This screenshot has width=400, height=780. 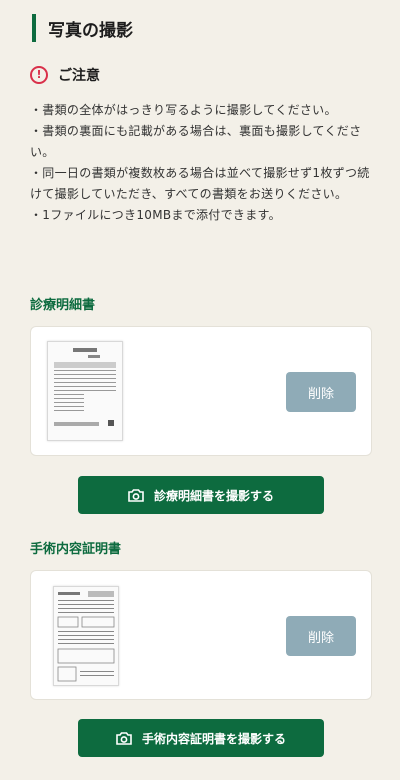 What do you see at coordinates (39, 75) in the screenshot?
I see `alert-circle-icon: !` at bounding box center [39, 75].